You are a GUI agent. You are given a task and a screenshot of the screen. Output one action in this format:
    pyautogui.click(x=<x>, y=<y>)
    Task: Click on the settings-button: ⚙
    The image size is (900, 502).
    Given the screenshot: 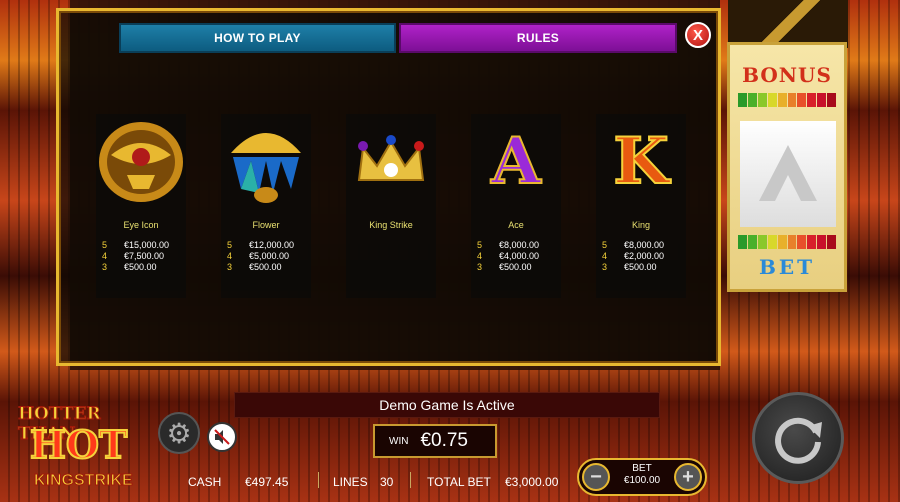 What is the action you would take?
    pyautogui.click(x=179, y=433)
    